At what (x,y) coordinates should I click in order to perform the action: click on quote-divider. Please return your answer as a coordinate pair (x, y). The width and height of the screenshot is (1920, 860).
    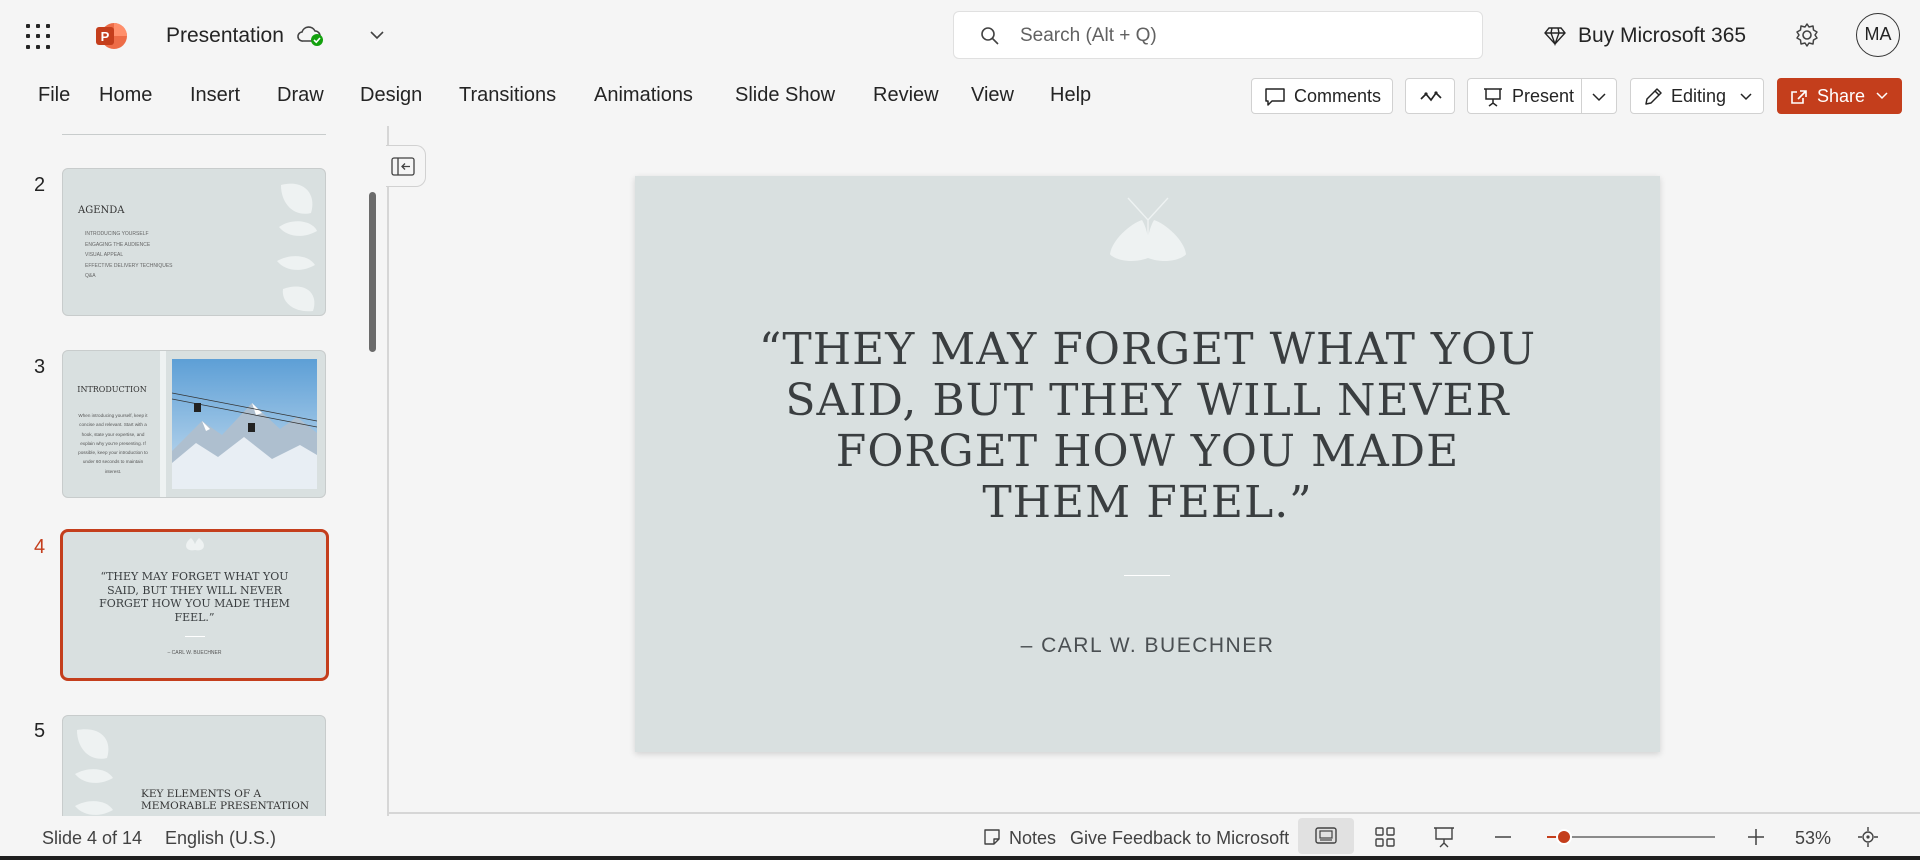
    Looking at the image, I should click on (1147, 575).